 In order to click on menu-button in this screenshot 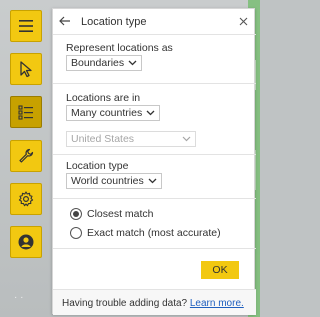, I will do `click(26, 26)`.